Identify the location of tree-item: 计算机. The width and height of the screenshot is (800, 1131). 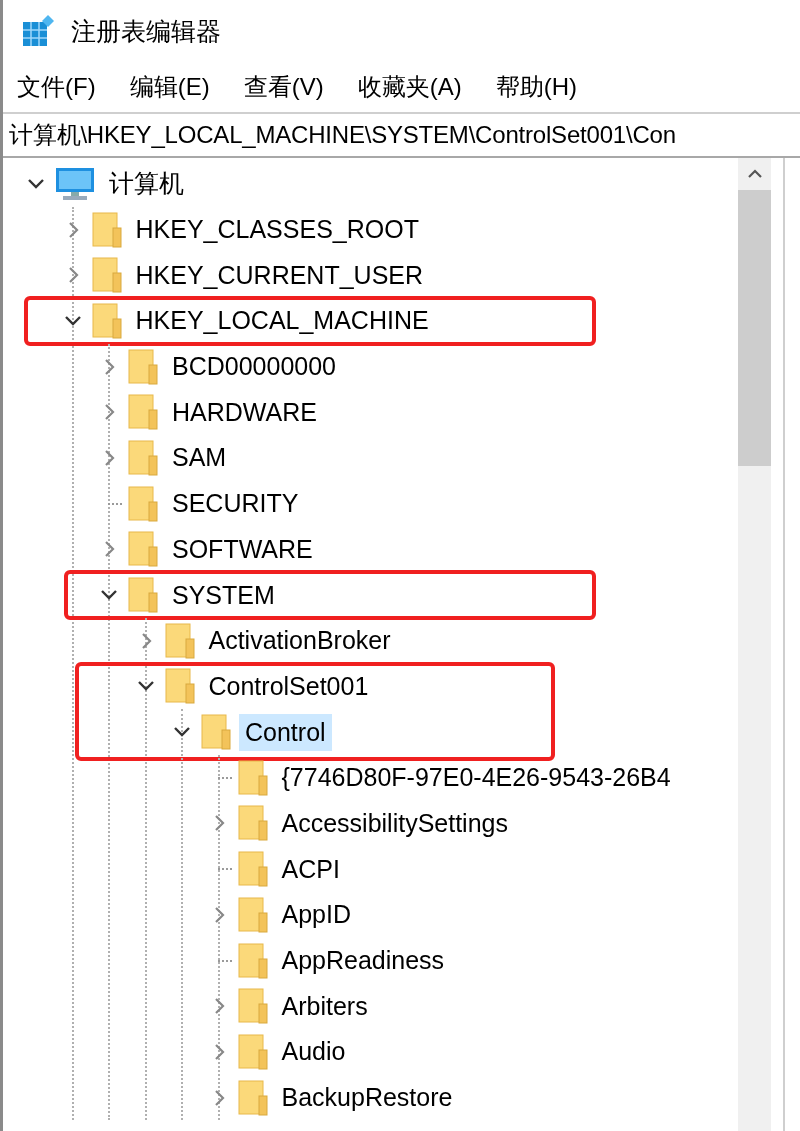
(146, 184).